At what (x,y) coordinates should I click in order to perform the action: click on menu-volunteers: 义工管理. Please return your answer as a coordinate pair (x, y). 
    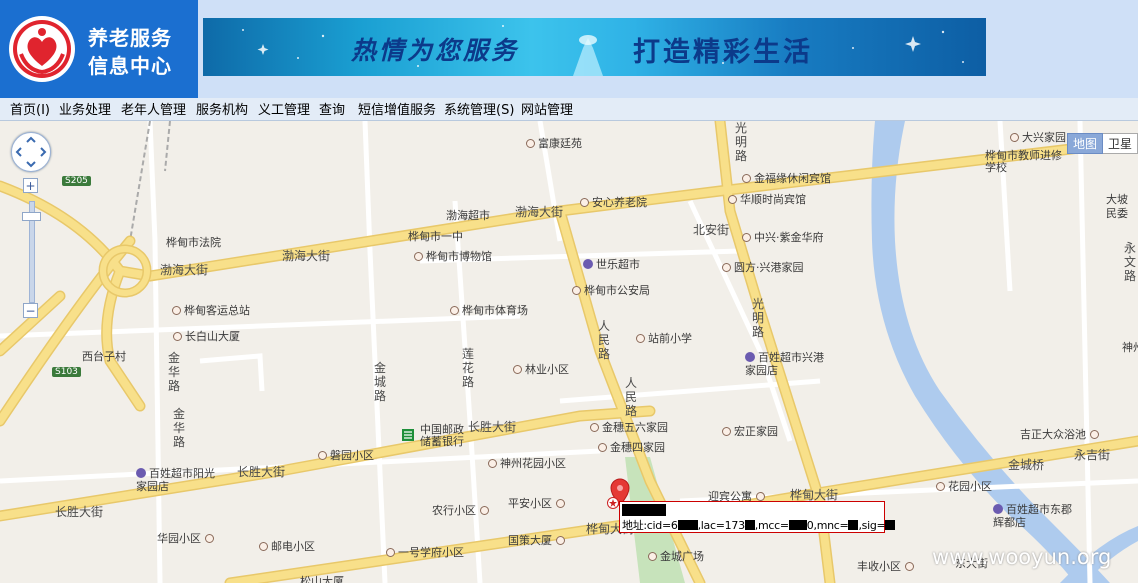
    Looking at the image, I should click on (284, 108).